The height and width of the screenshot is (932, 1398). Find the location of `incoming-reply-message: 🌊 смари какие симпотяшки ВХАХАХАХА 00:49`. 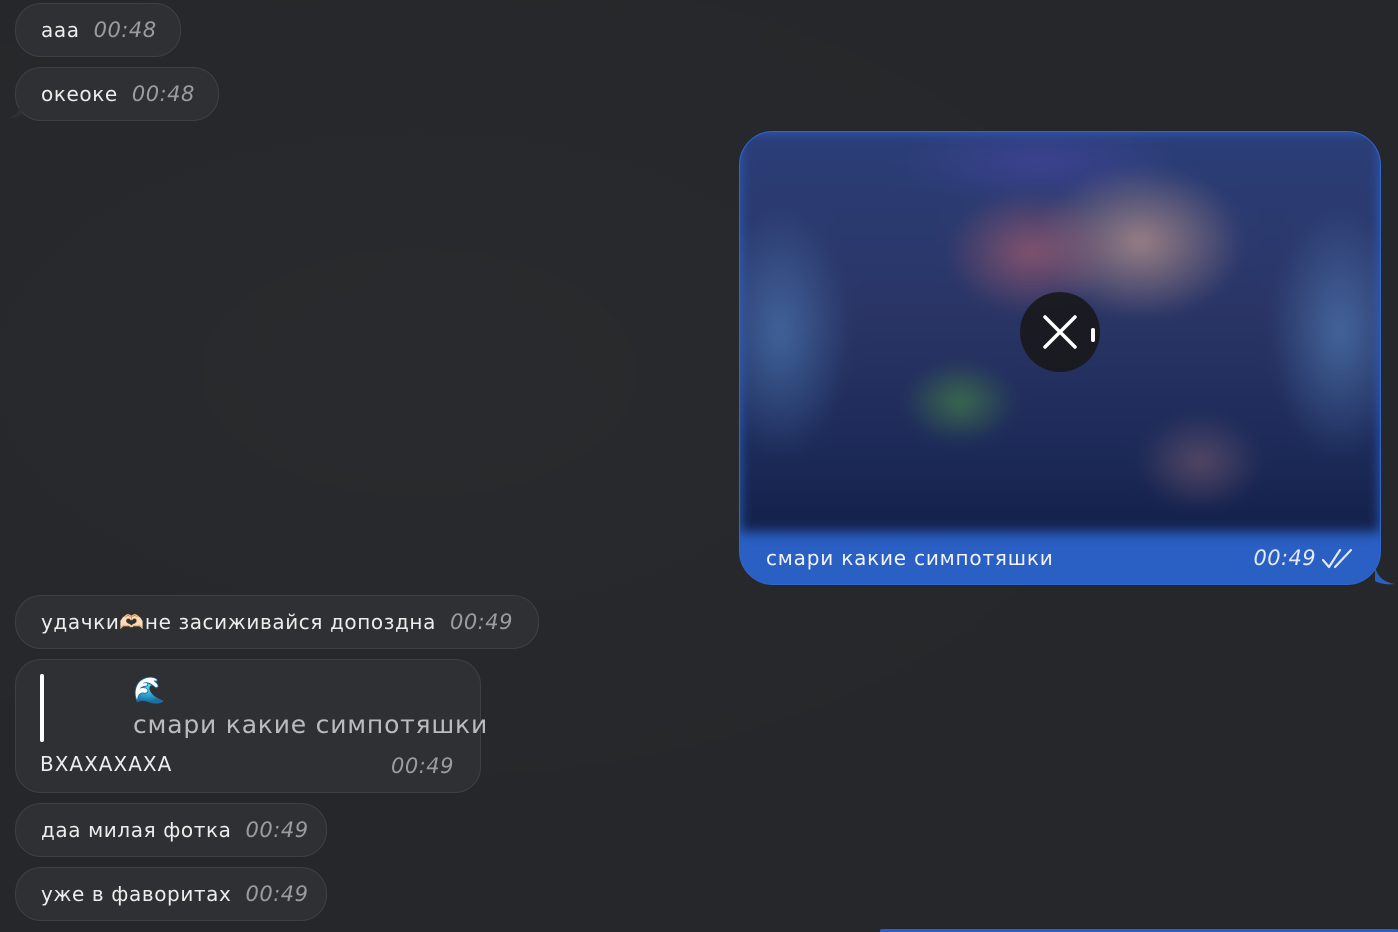

incoming-reply-message: 🌊 смари какие симпотяшки ВХАХАХАХА 00:49 is located at coordinates (251, 726).